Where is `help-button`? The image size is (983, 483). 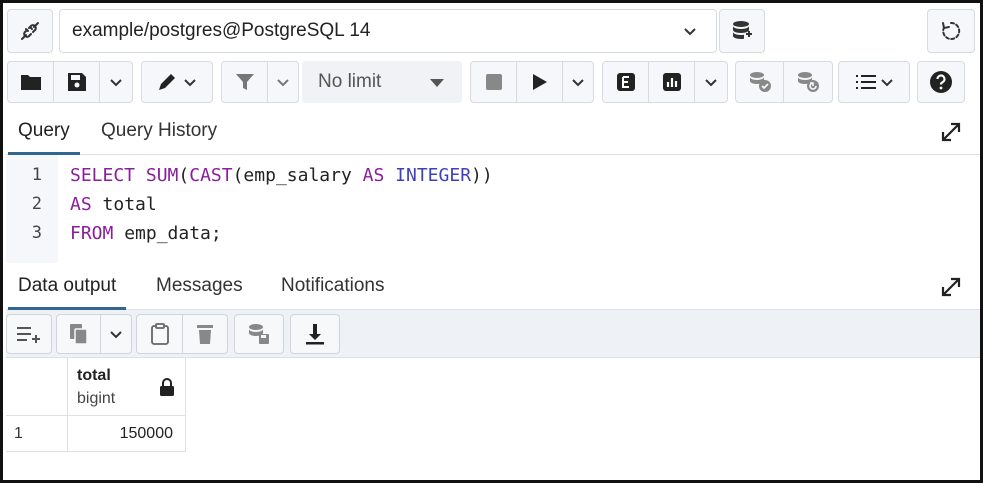
help-button is located at coordinates (941, 82).